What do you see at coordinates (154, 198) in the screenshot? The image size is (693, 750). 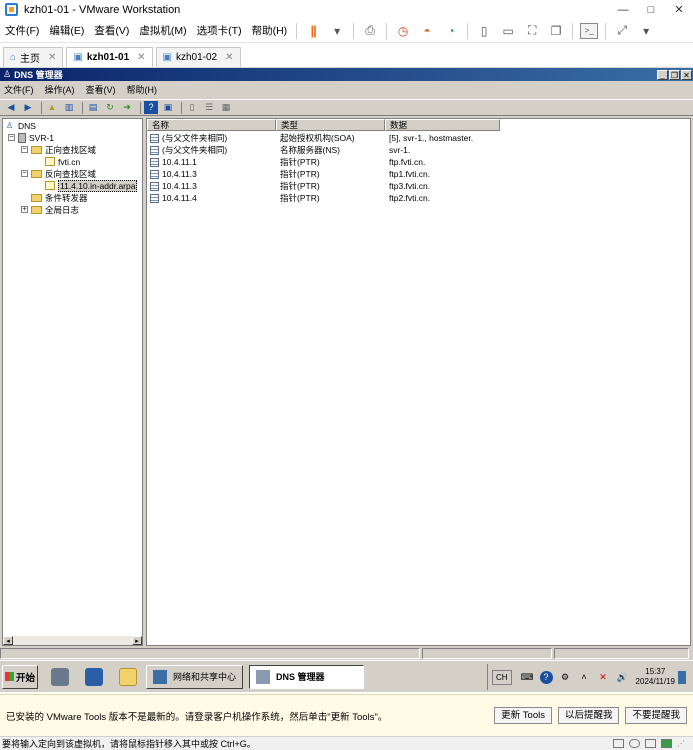 I see `record-icon` at bounding box center [154, 198].